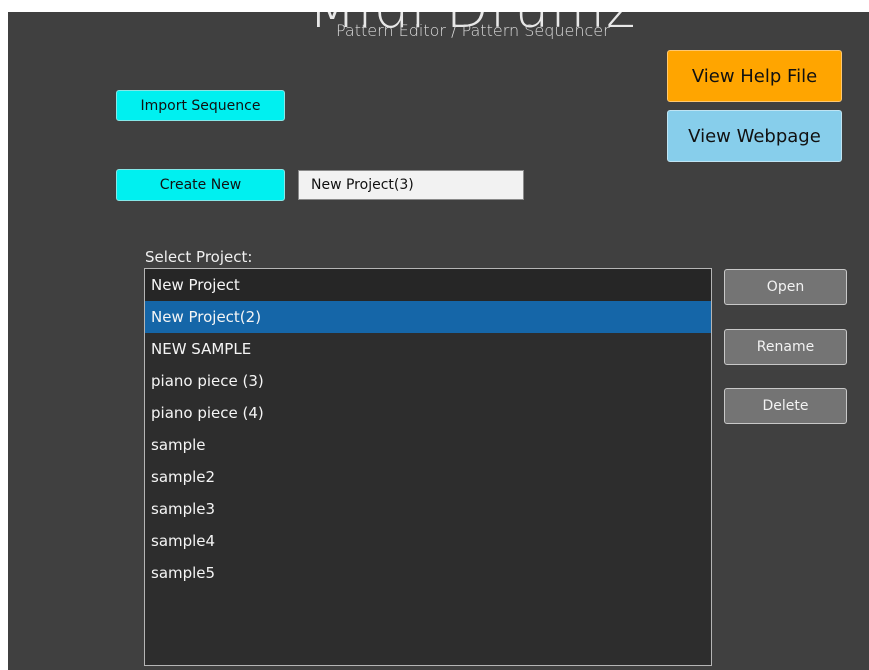 Image resolution: width=869 pixels, height=670 pixels. What do you see at coordinates (428, 509) in the screenshot?
I see `list-item: sample3` at bounding box center [428, 509].